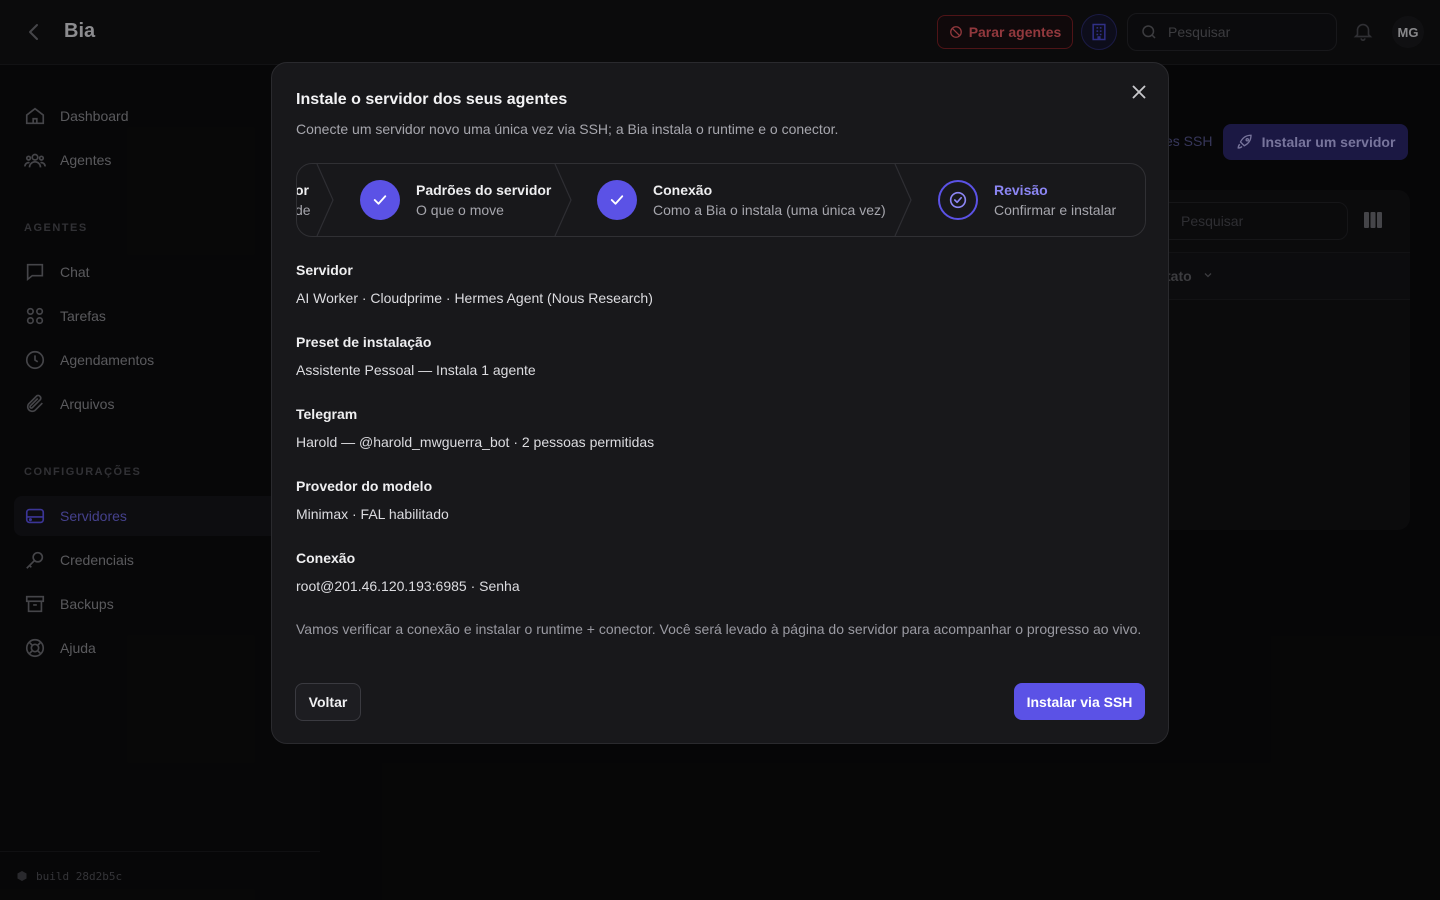 Image resolution: width=1440 pixels, height=900 pixels. Describe the element at coordinates (769, 210) in the screenshot. I see `step-desc: Como a Bia o instala (uma única vez)` at that location.